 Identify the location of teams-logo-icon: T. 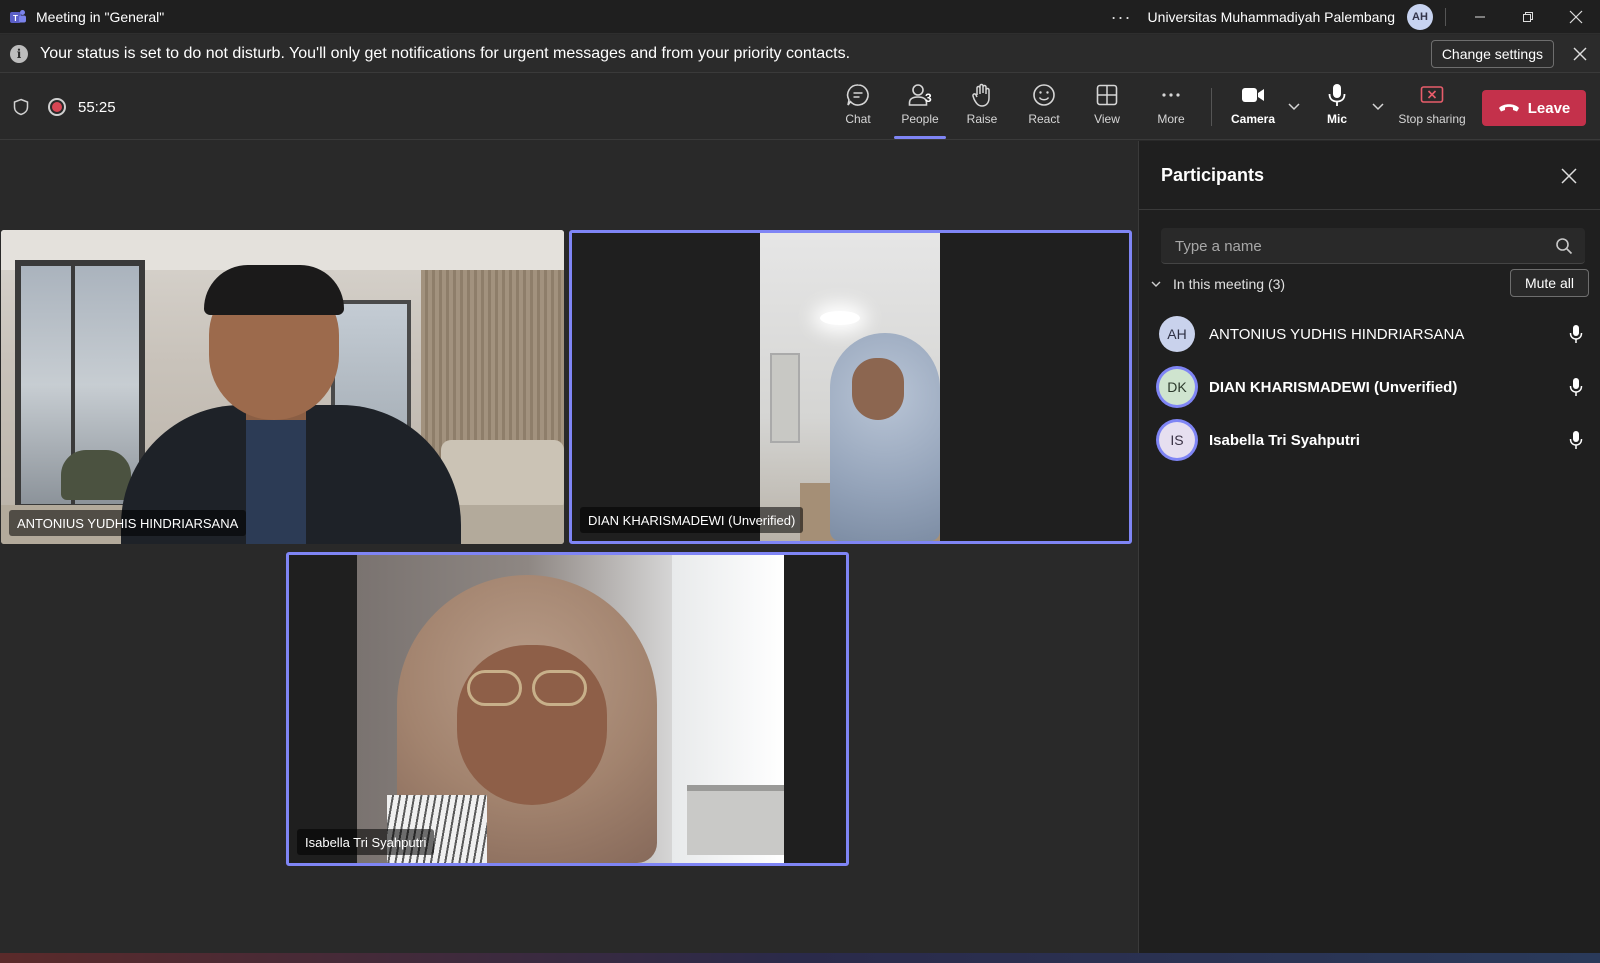
(18, 16).